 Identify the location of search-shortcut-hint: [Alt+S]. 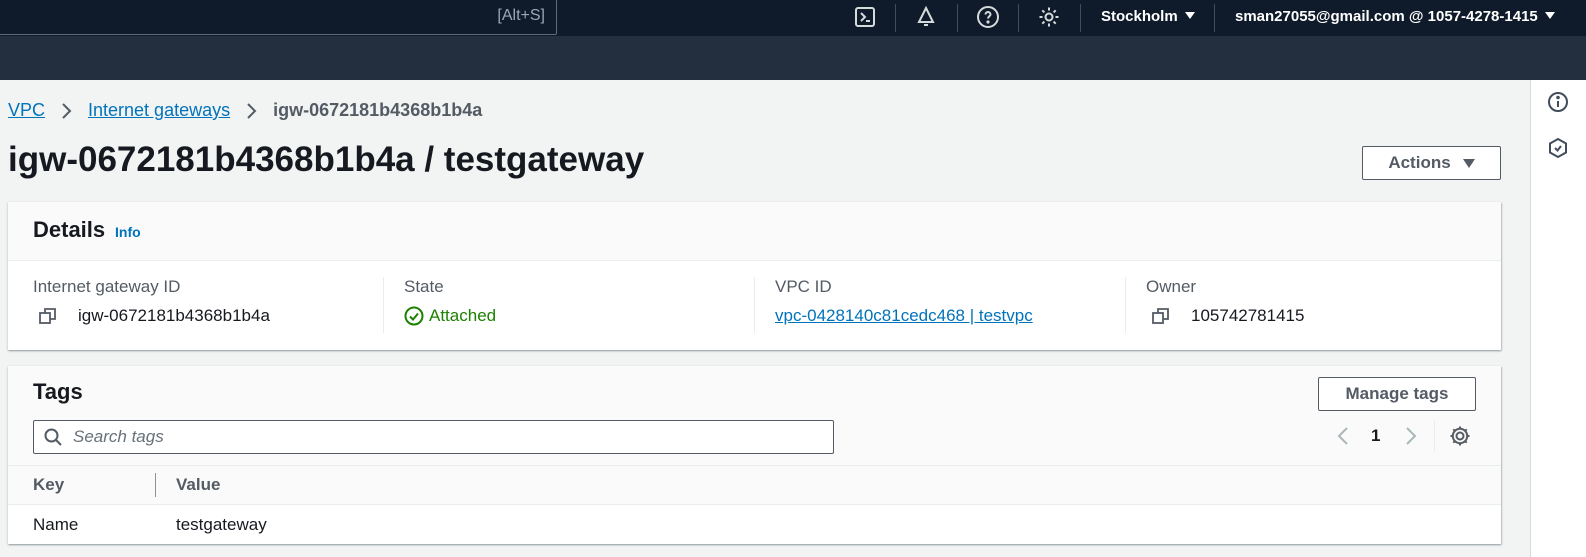
(521, 15).